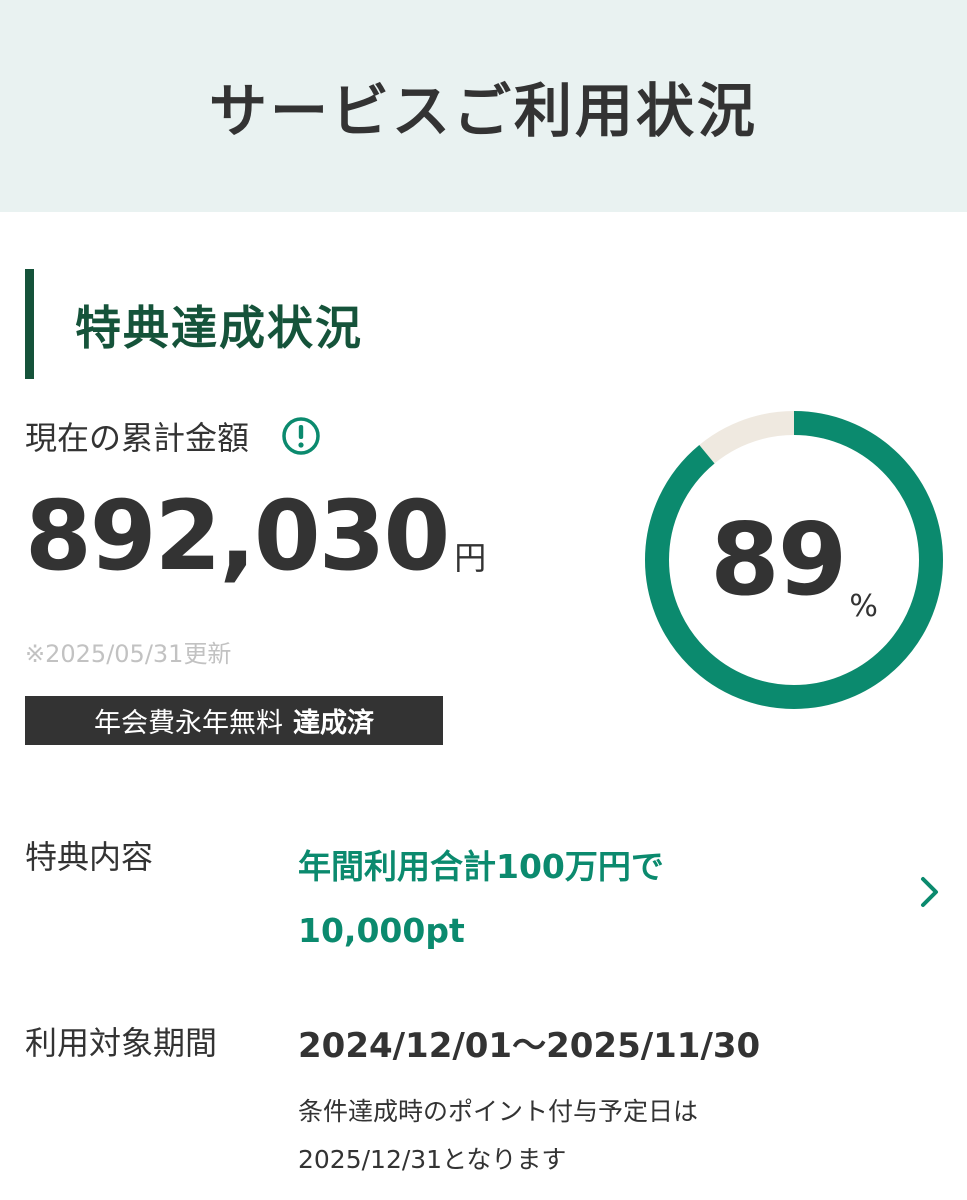 The height and width of the screenshot is (1200, 967). Describe the element at coordinates (137, 438) in the screenshot. I see `amount-label: 現在の累計金額` at that location.